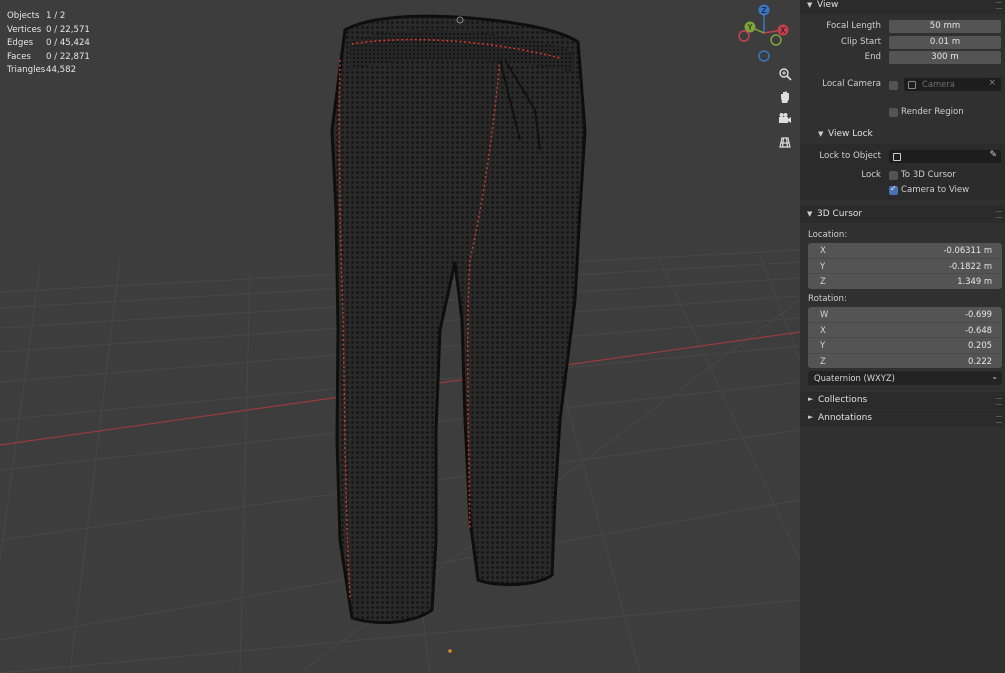  Describe the element at coordinates (893, 175) in the screenshot. I see `to-3d-cursor-checkbox` at that location.